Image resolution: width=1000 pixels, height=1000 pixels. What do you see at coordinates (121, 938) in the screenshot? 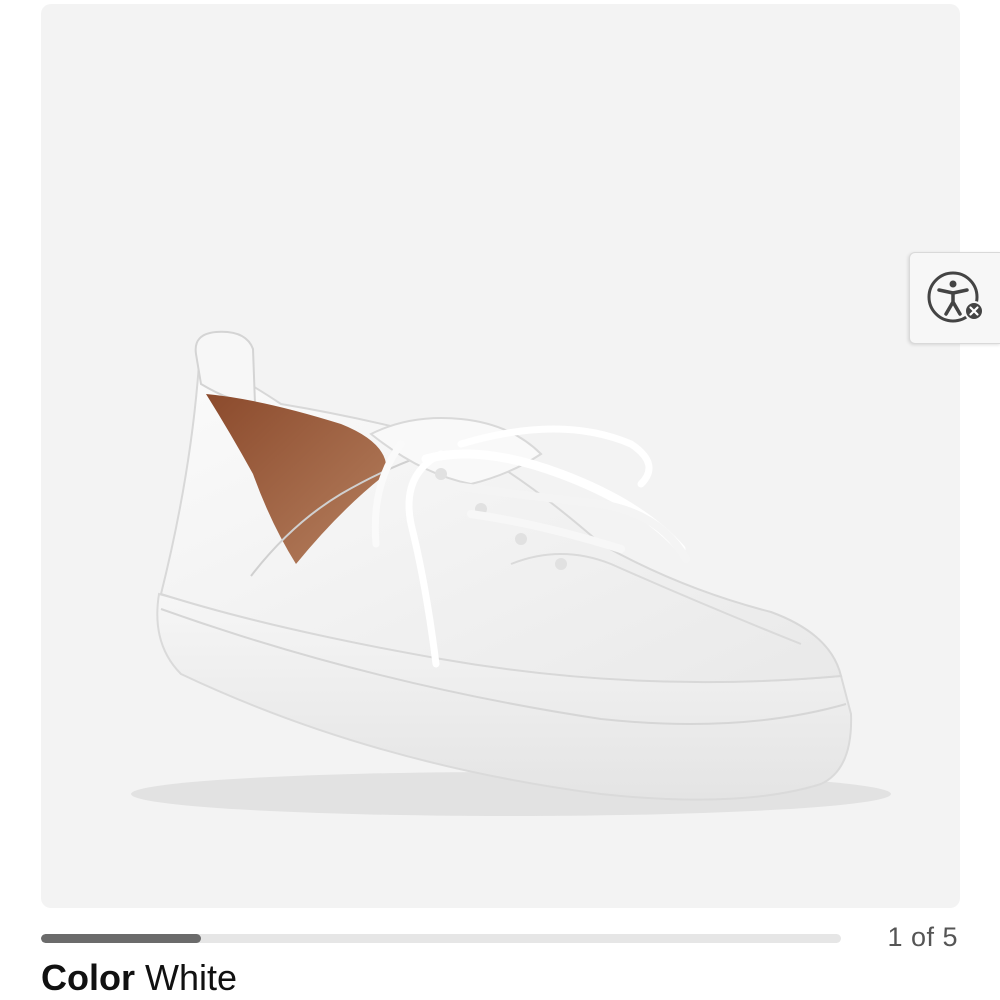
I see `gallery-progress-fill` at bounding box center [121, 938].